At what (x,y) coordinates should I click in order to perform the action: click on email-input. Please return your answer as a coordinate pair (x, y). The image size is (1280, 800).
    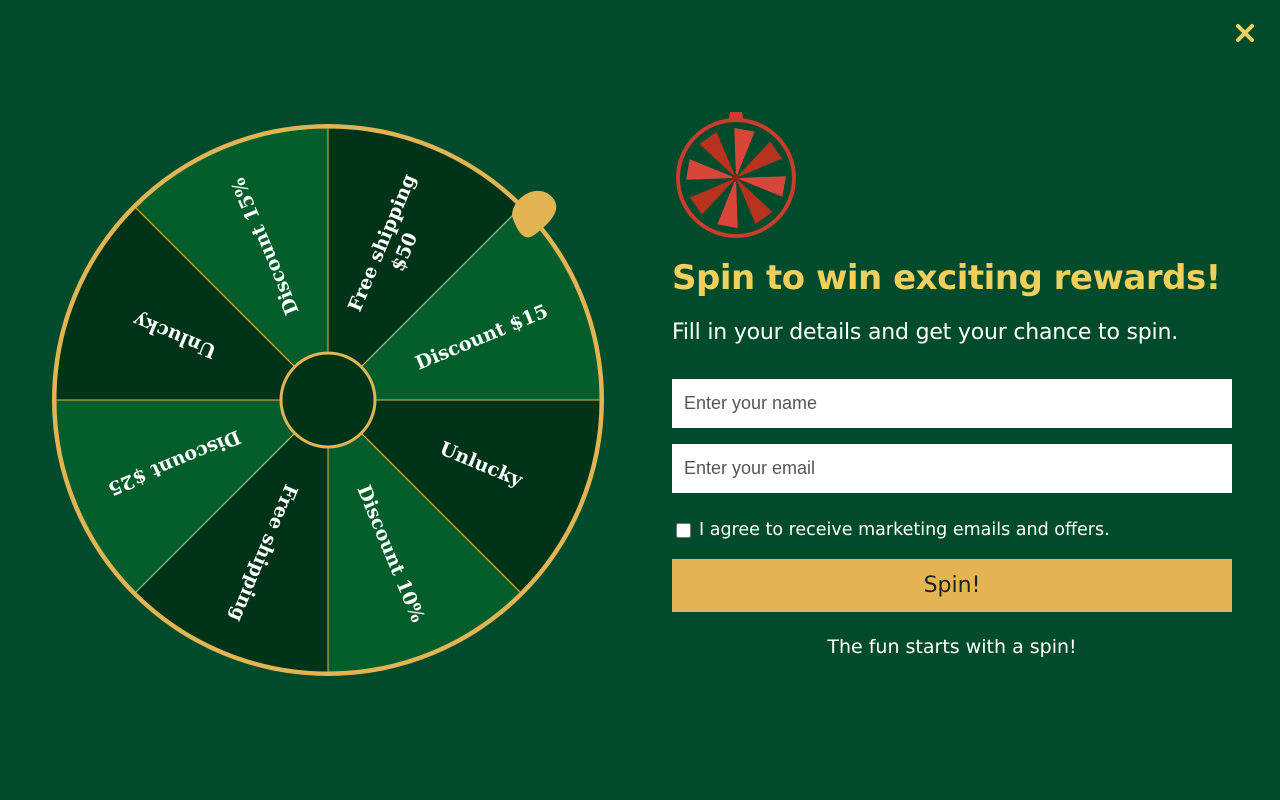
    Looking at the image, I should click on (952, 468).